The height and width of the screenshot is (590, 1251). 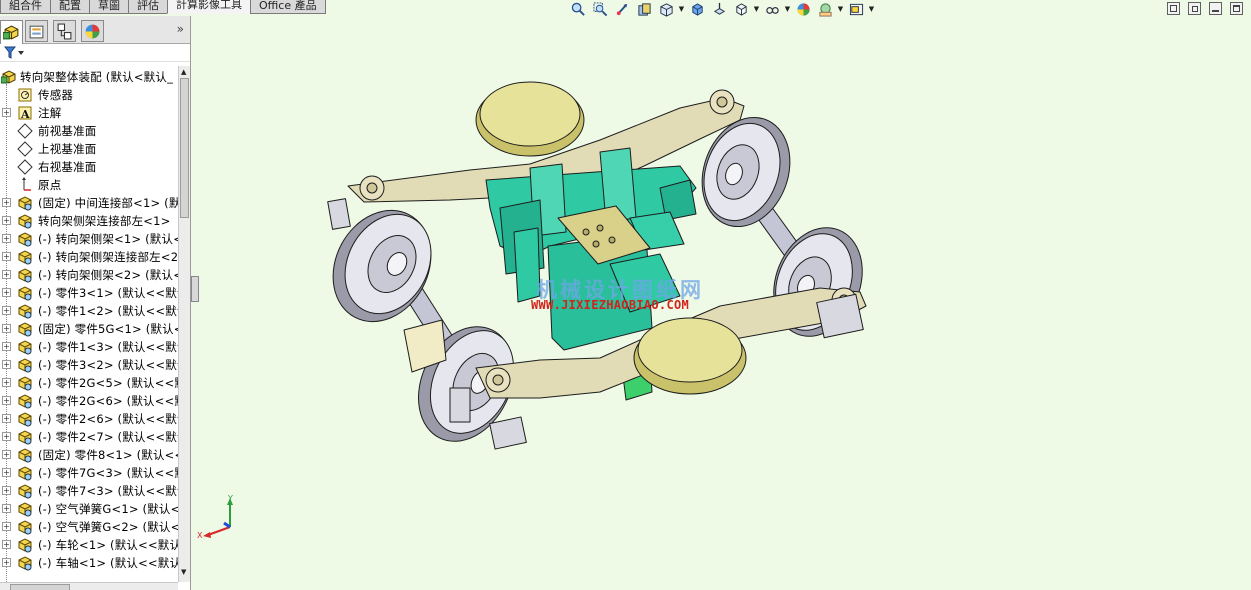 I want to click on expand-panel-icon: », so click(x=180, y=29).